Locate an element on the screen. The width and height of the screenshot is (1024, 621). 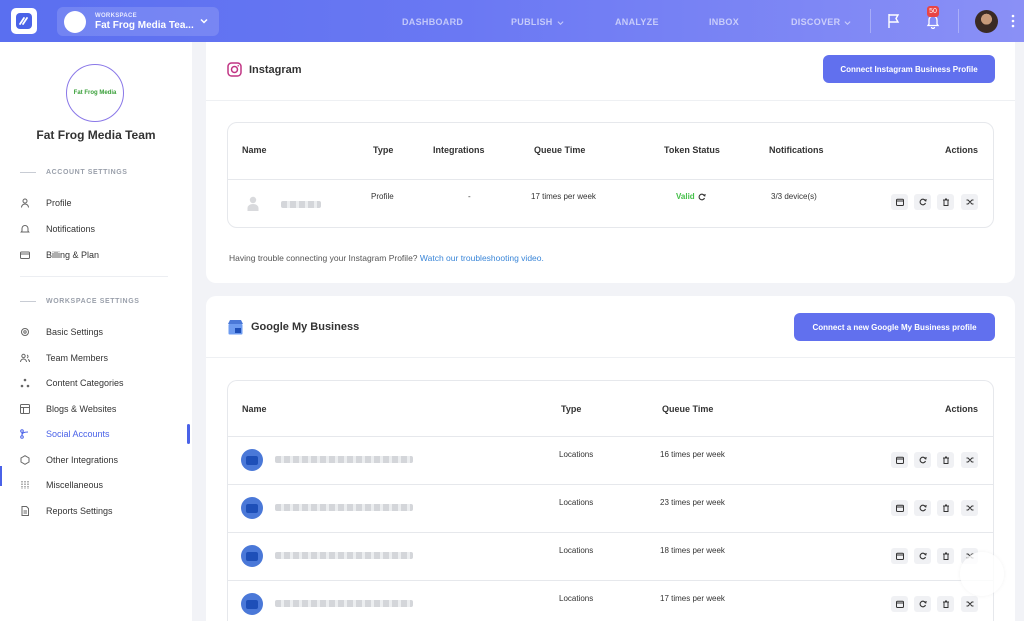
col-header-actions: Actions is located at coordinates (962, 409).